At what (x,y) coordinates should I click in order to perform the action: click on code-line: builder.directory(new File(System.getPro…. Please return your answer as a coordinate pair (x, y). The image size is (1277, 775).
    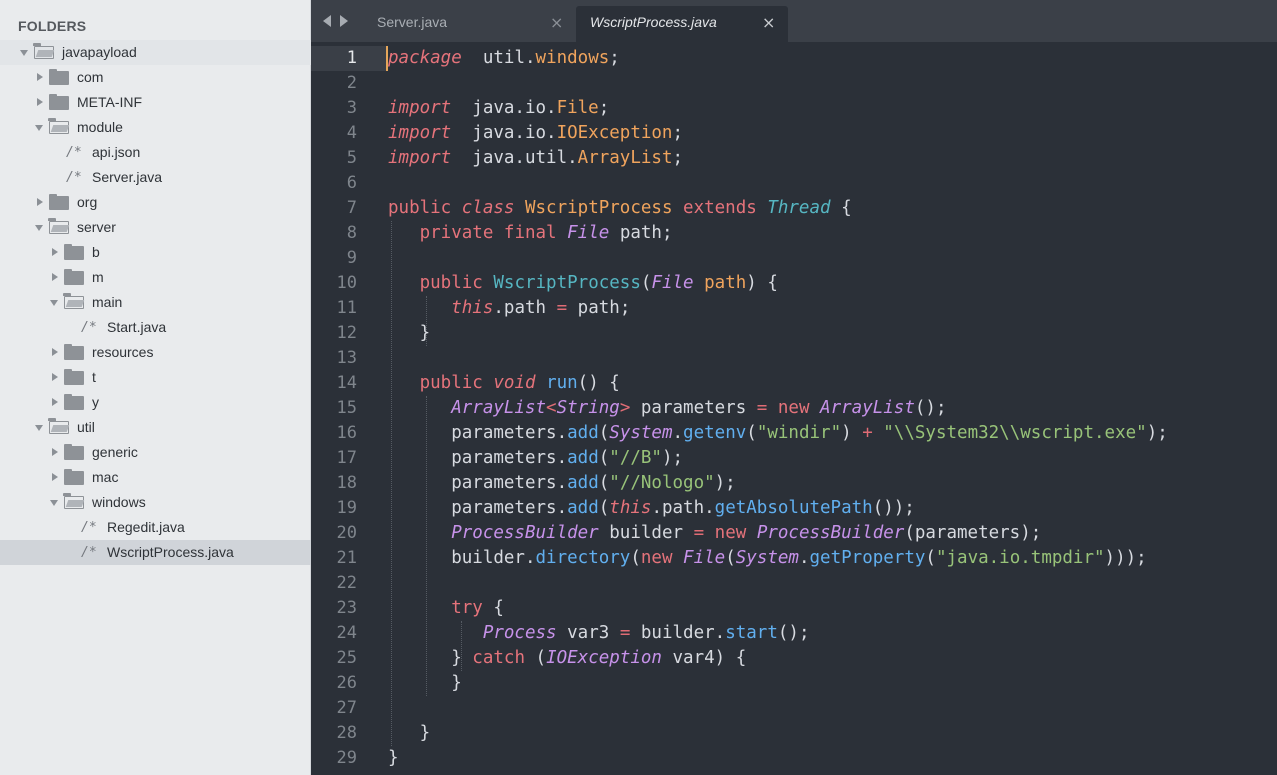
    Looking at the image, I should click on (778, 558).